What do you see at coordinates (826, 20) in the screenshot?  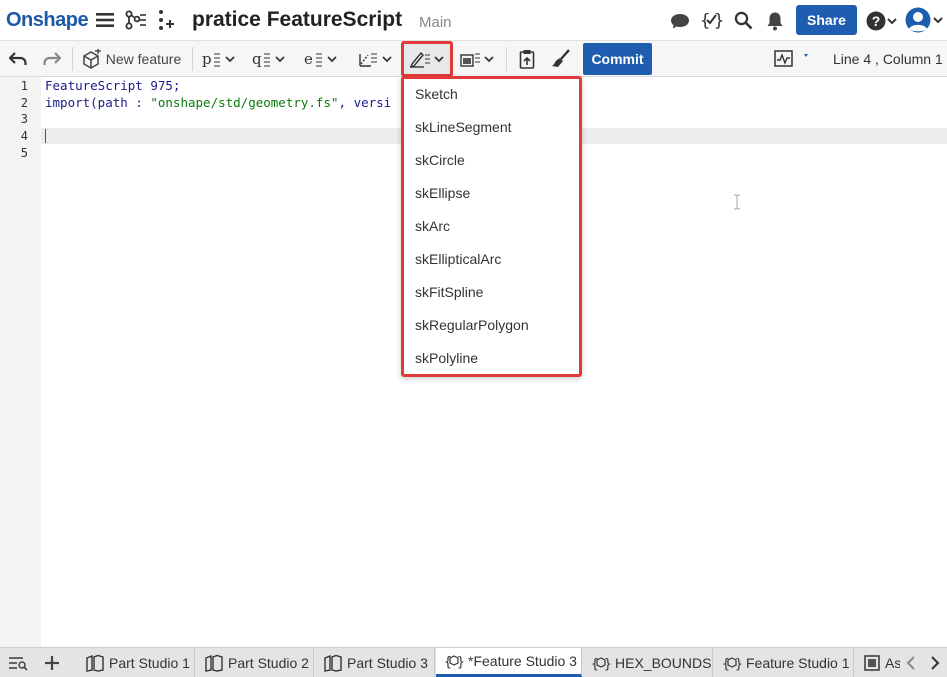 I see `share-button: Share` at bounding box center [826, 20].